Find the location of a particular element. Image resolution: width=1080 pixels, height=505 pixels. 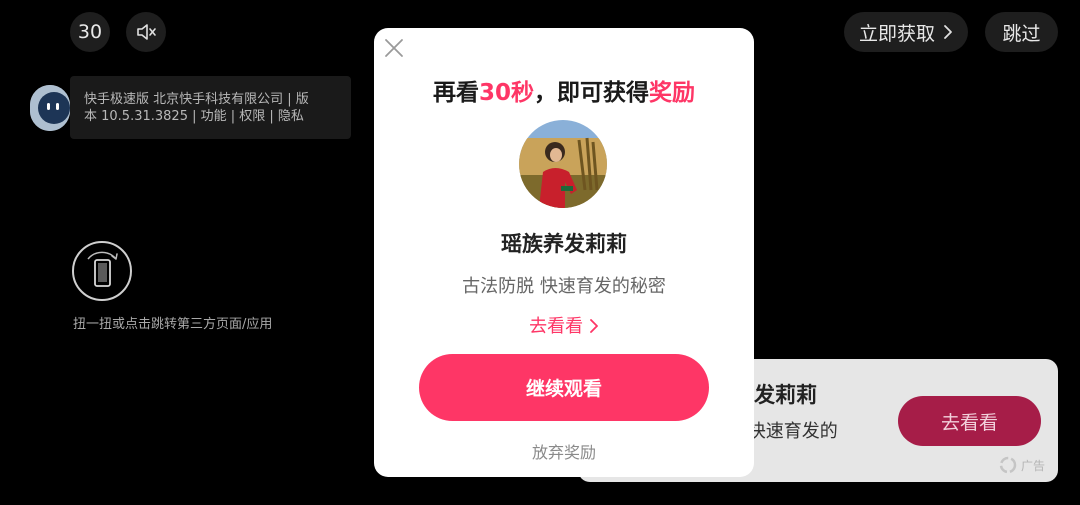

twist-hint-text: 扭一扭或点击跳转第三方页面/应用 is located at coordinates (173, 324).